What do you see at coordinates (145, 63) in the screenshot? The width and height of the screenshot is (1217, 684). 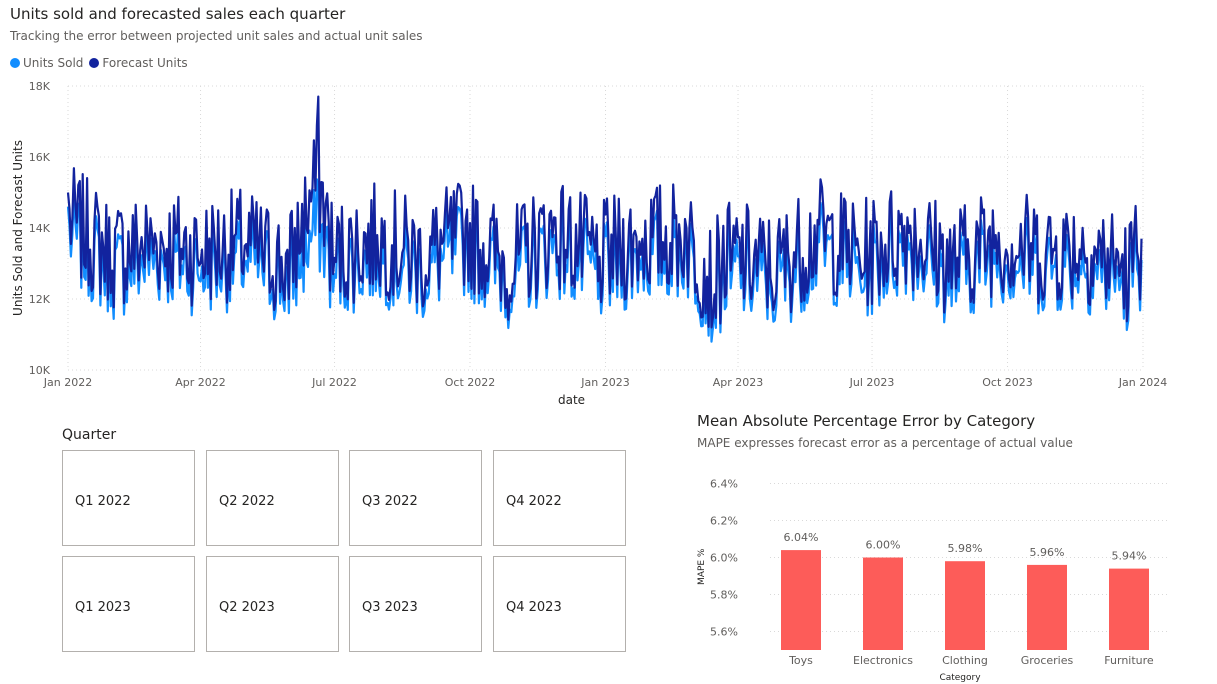 I see `legend-label: Forecast Units` at bounding box center [145, 63].